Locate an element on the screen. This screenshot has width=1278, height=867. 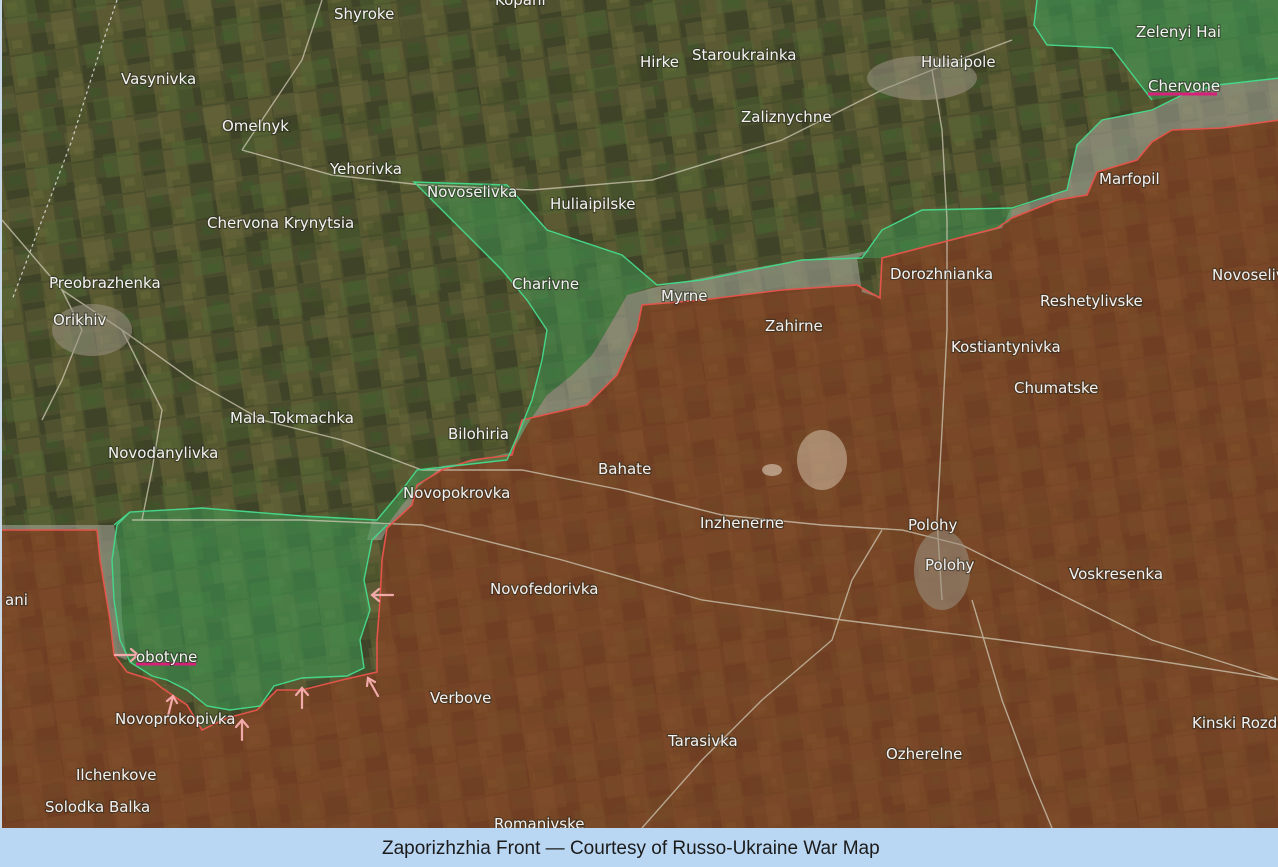
place-label-shyroke: Shyroke is located at coordinates (364, 14).